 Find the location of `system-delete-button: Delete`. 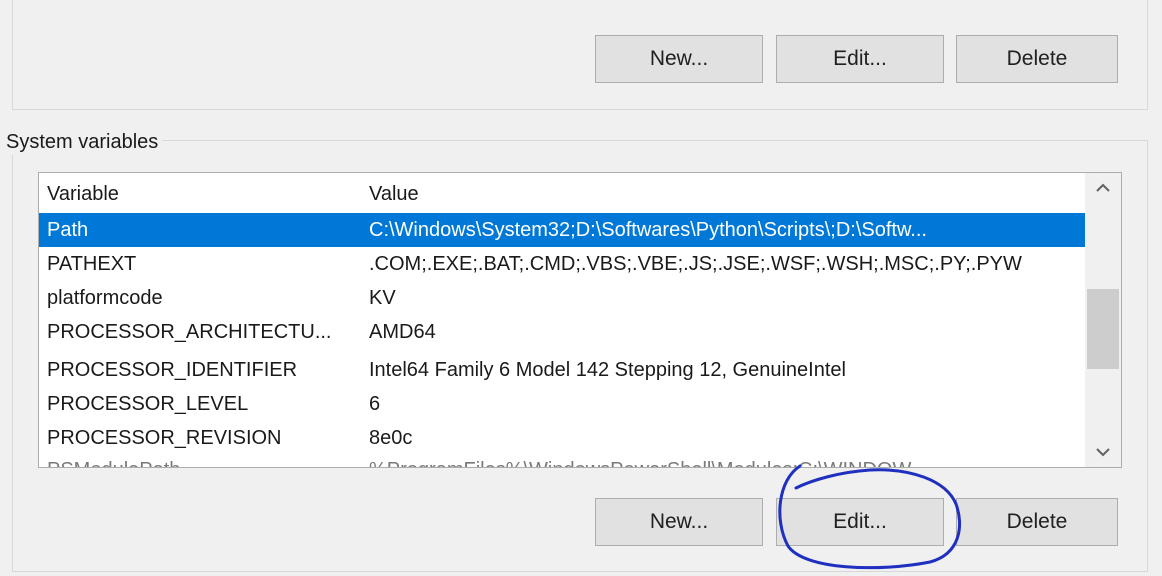

system-delete-button: Delete is located at coordinates (1037, 522).